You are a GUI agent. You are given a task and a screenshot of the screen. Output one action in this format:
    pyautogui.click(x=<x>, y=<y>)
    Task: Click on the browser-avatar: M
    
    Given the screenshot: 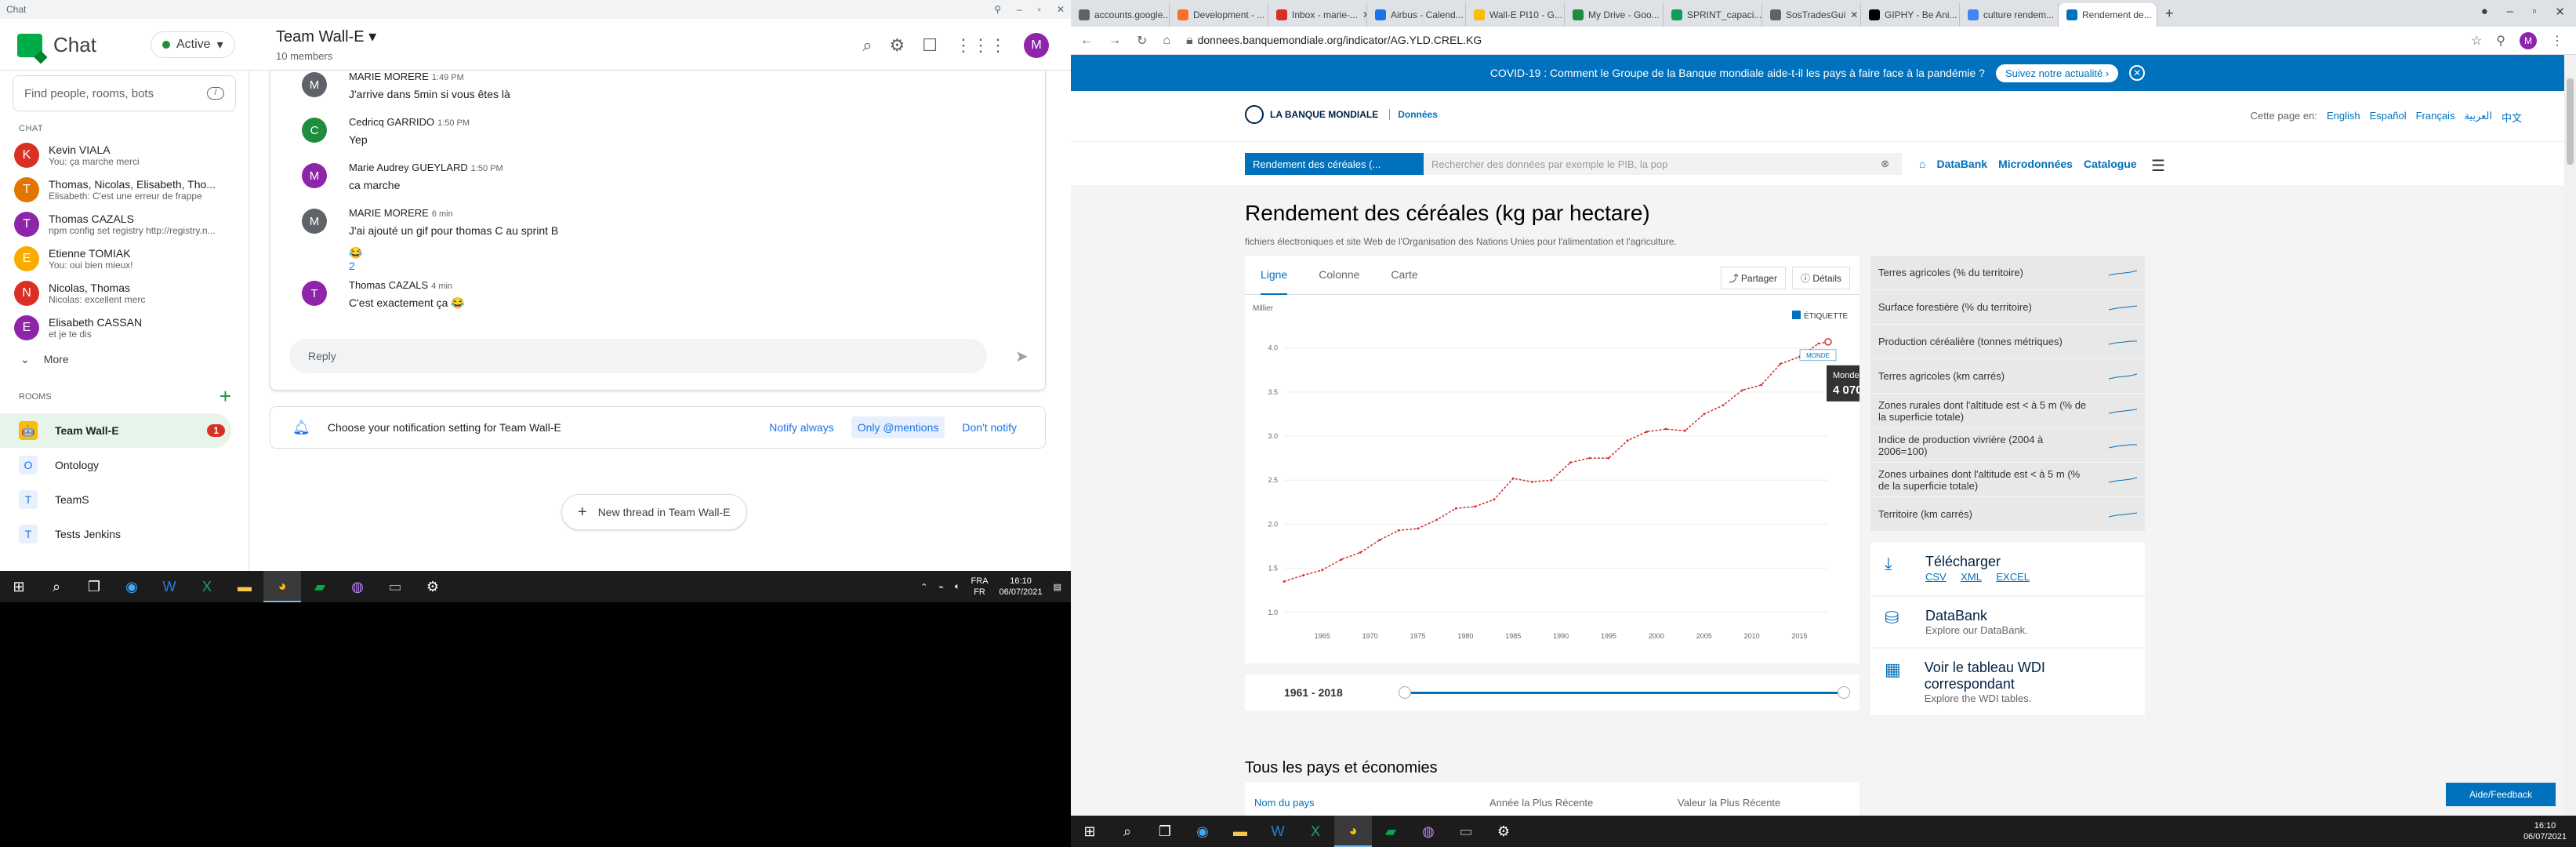 What is the action you would take?
    pyautogui.click(x=2529, y=40)
    